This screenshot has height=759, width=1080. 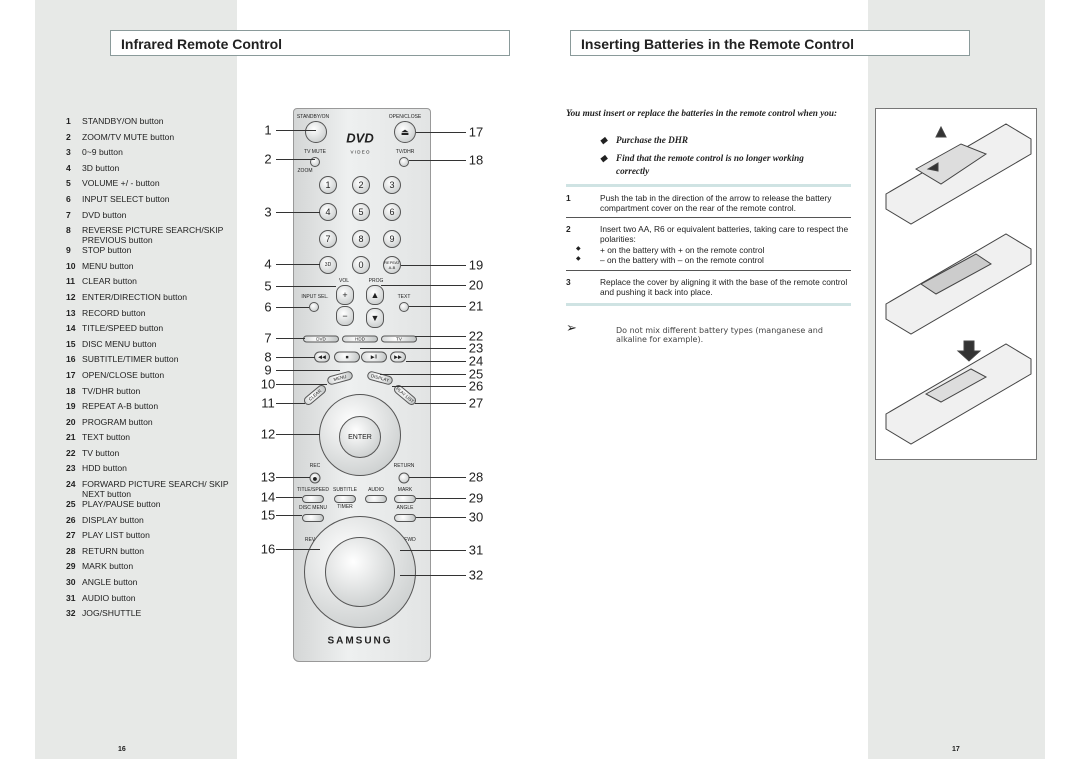 I want to click on open-close-button: ⏏, so click(x=405, y=132).